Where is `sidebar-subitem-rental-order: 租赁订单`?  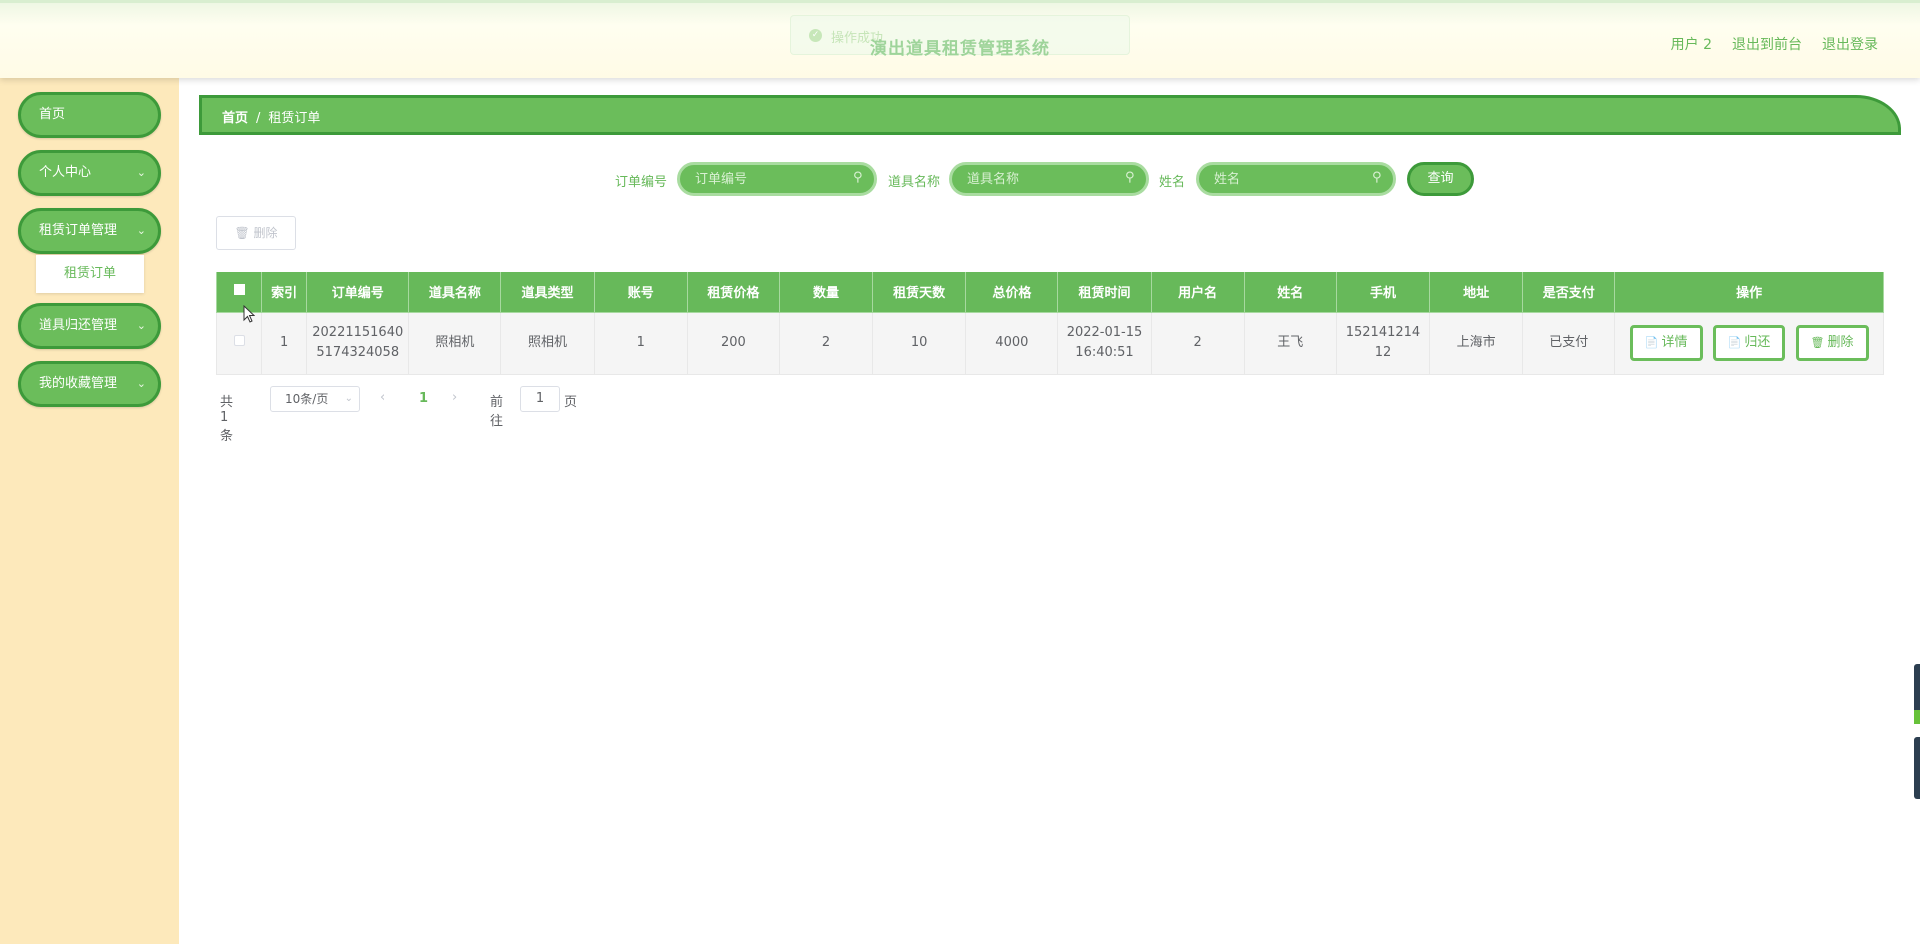
sidebar-subitem-rental-order: 租赁订单 is located at coordinates (90, 274).